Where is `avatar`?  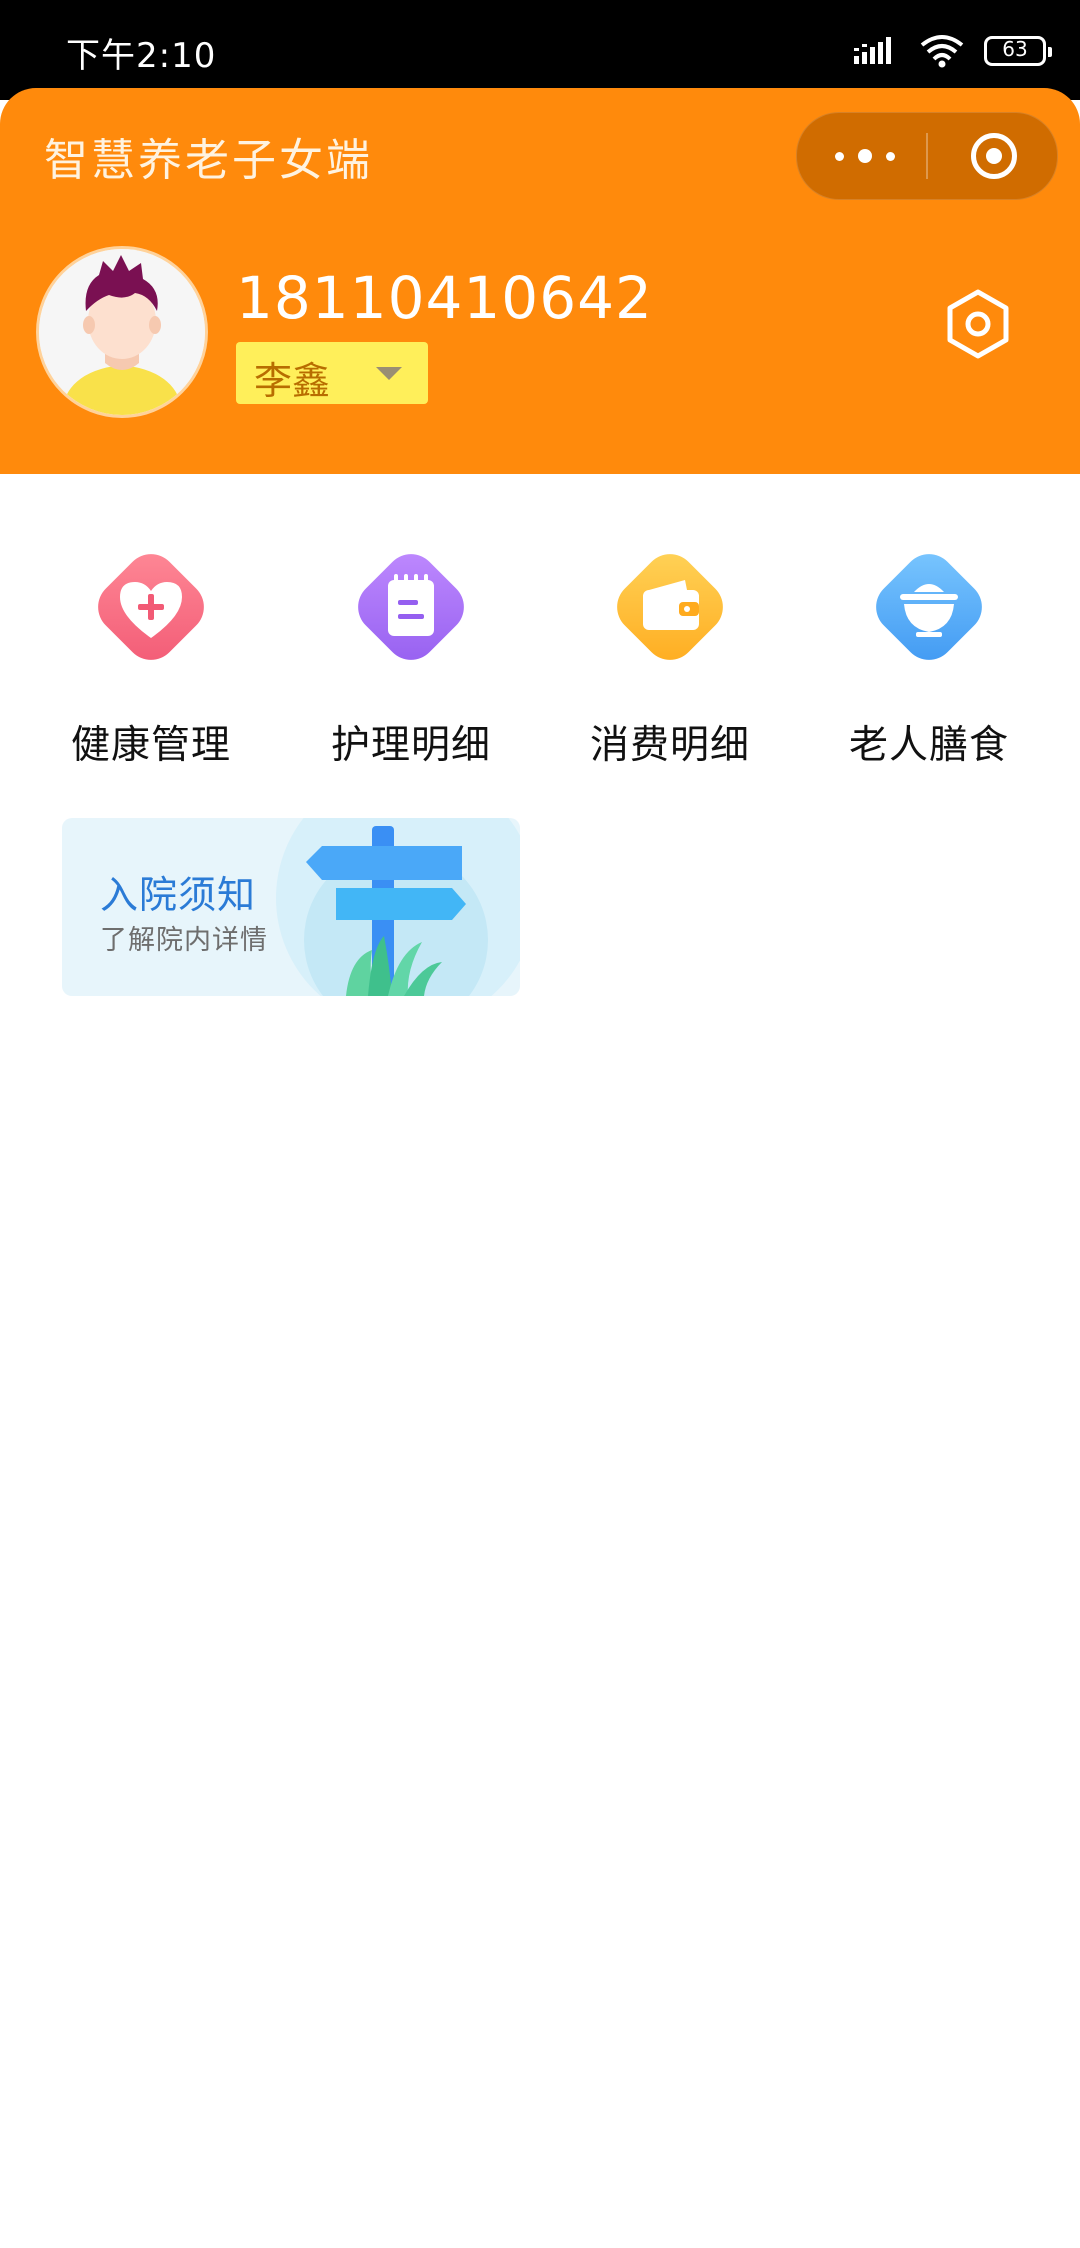 avatar is located at coordinates (122, 332).